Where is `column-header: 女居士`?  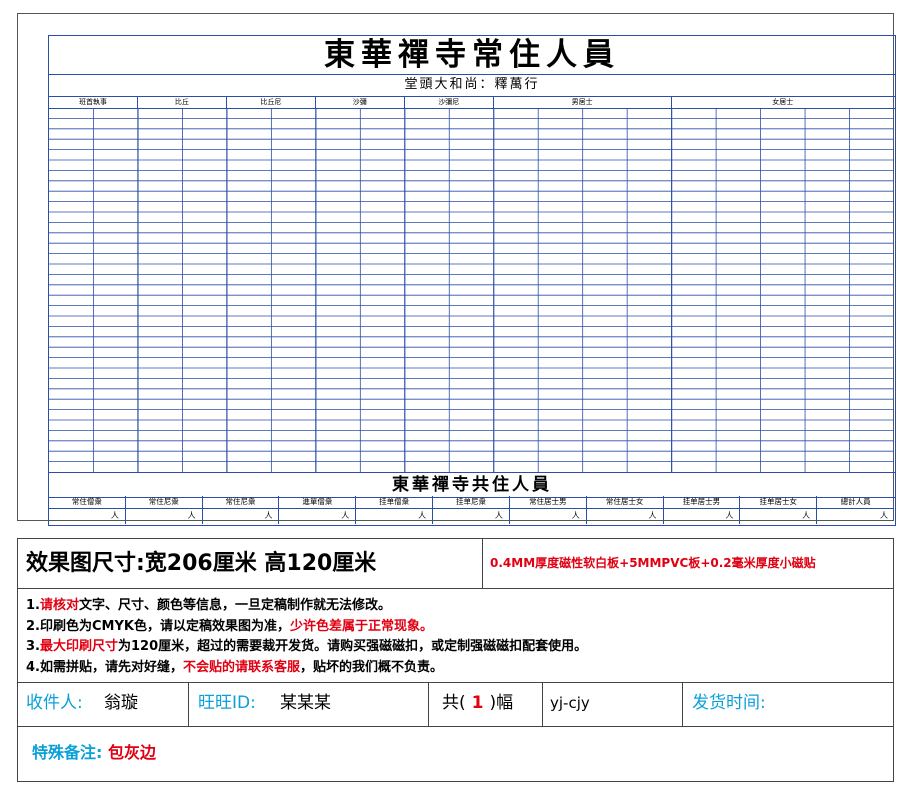
column-header: 女居士 is located at coordinates (783, 102).